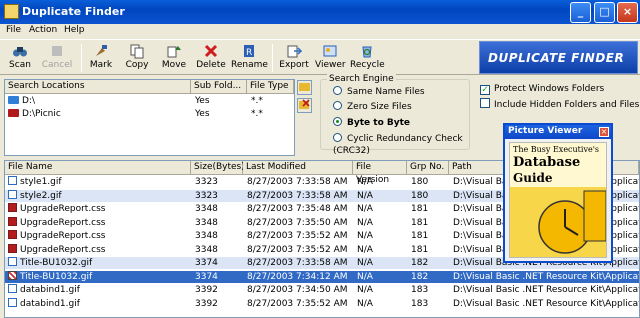 The image size is (640, 318). What do you see at coordinates (206, 276) in the screenshot?
I see `cell-size: 3374` at bounding box center [206, 276].